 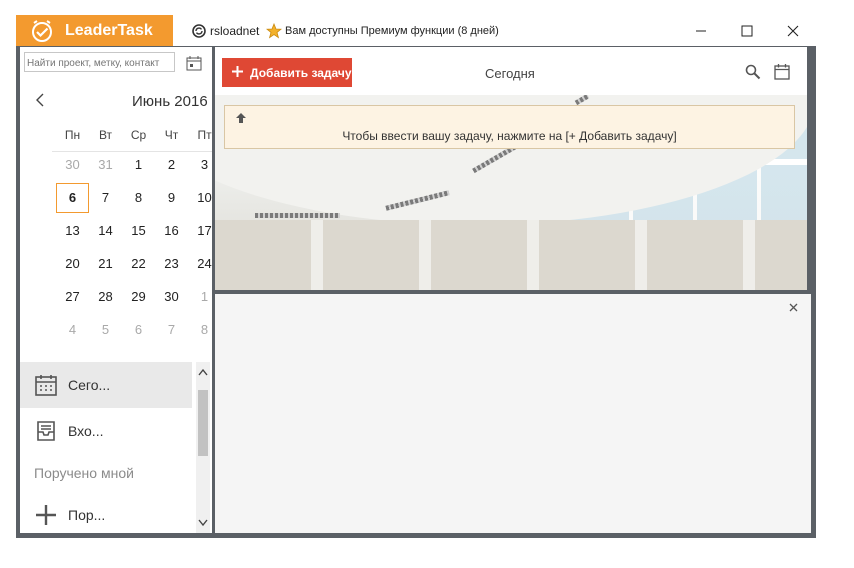 I want to click on calendar-week-row: 20 21 22 23 24, so click(x=134, y=263).